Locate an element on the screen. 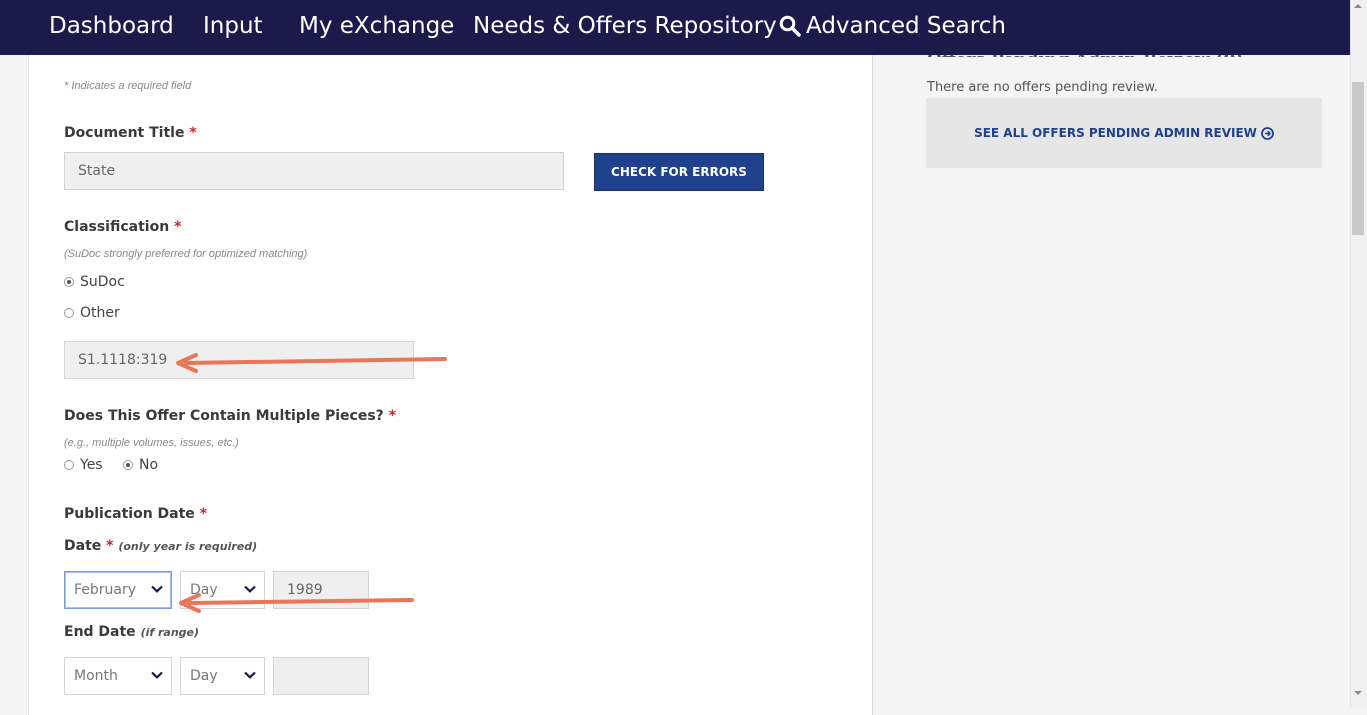 This screenshot has height=715, width=1367. annotation-arrow-date is located at coordinates (296, 603).